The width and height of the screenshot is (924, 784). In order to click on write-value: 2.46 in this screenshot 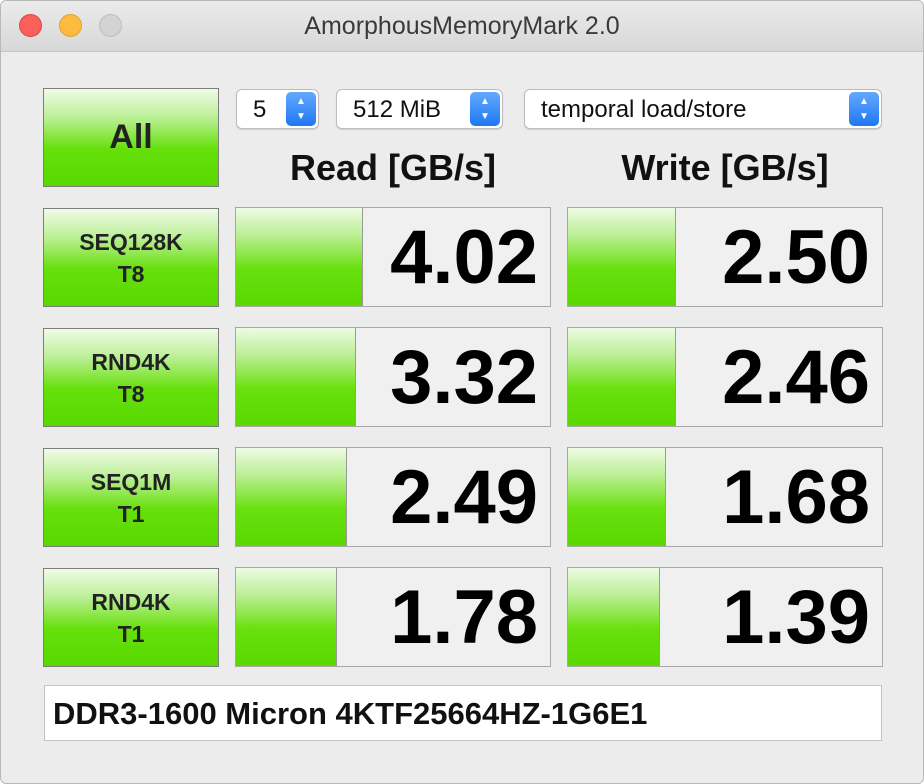, I will do `click(796, 377)`.